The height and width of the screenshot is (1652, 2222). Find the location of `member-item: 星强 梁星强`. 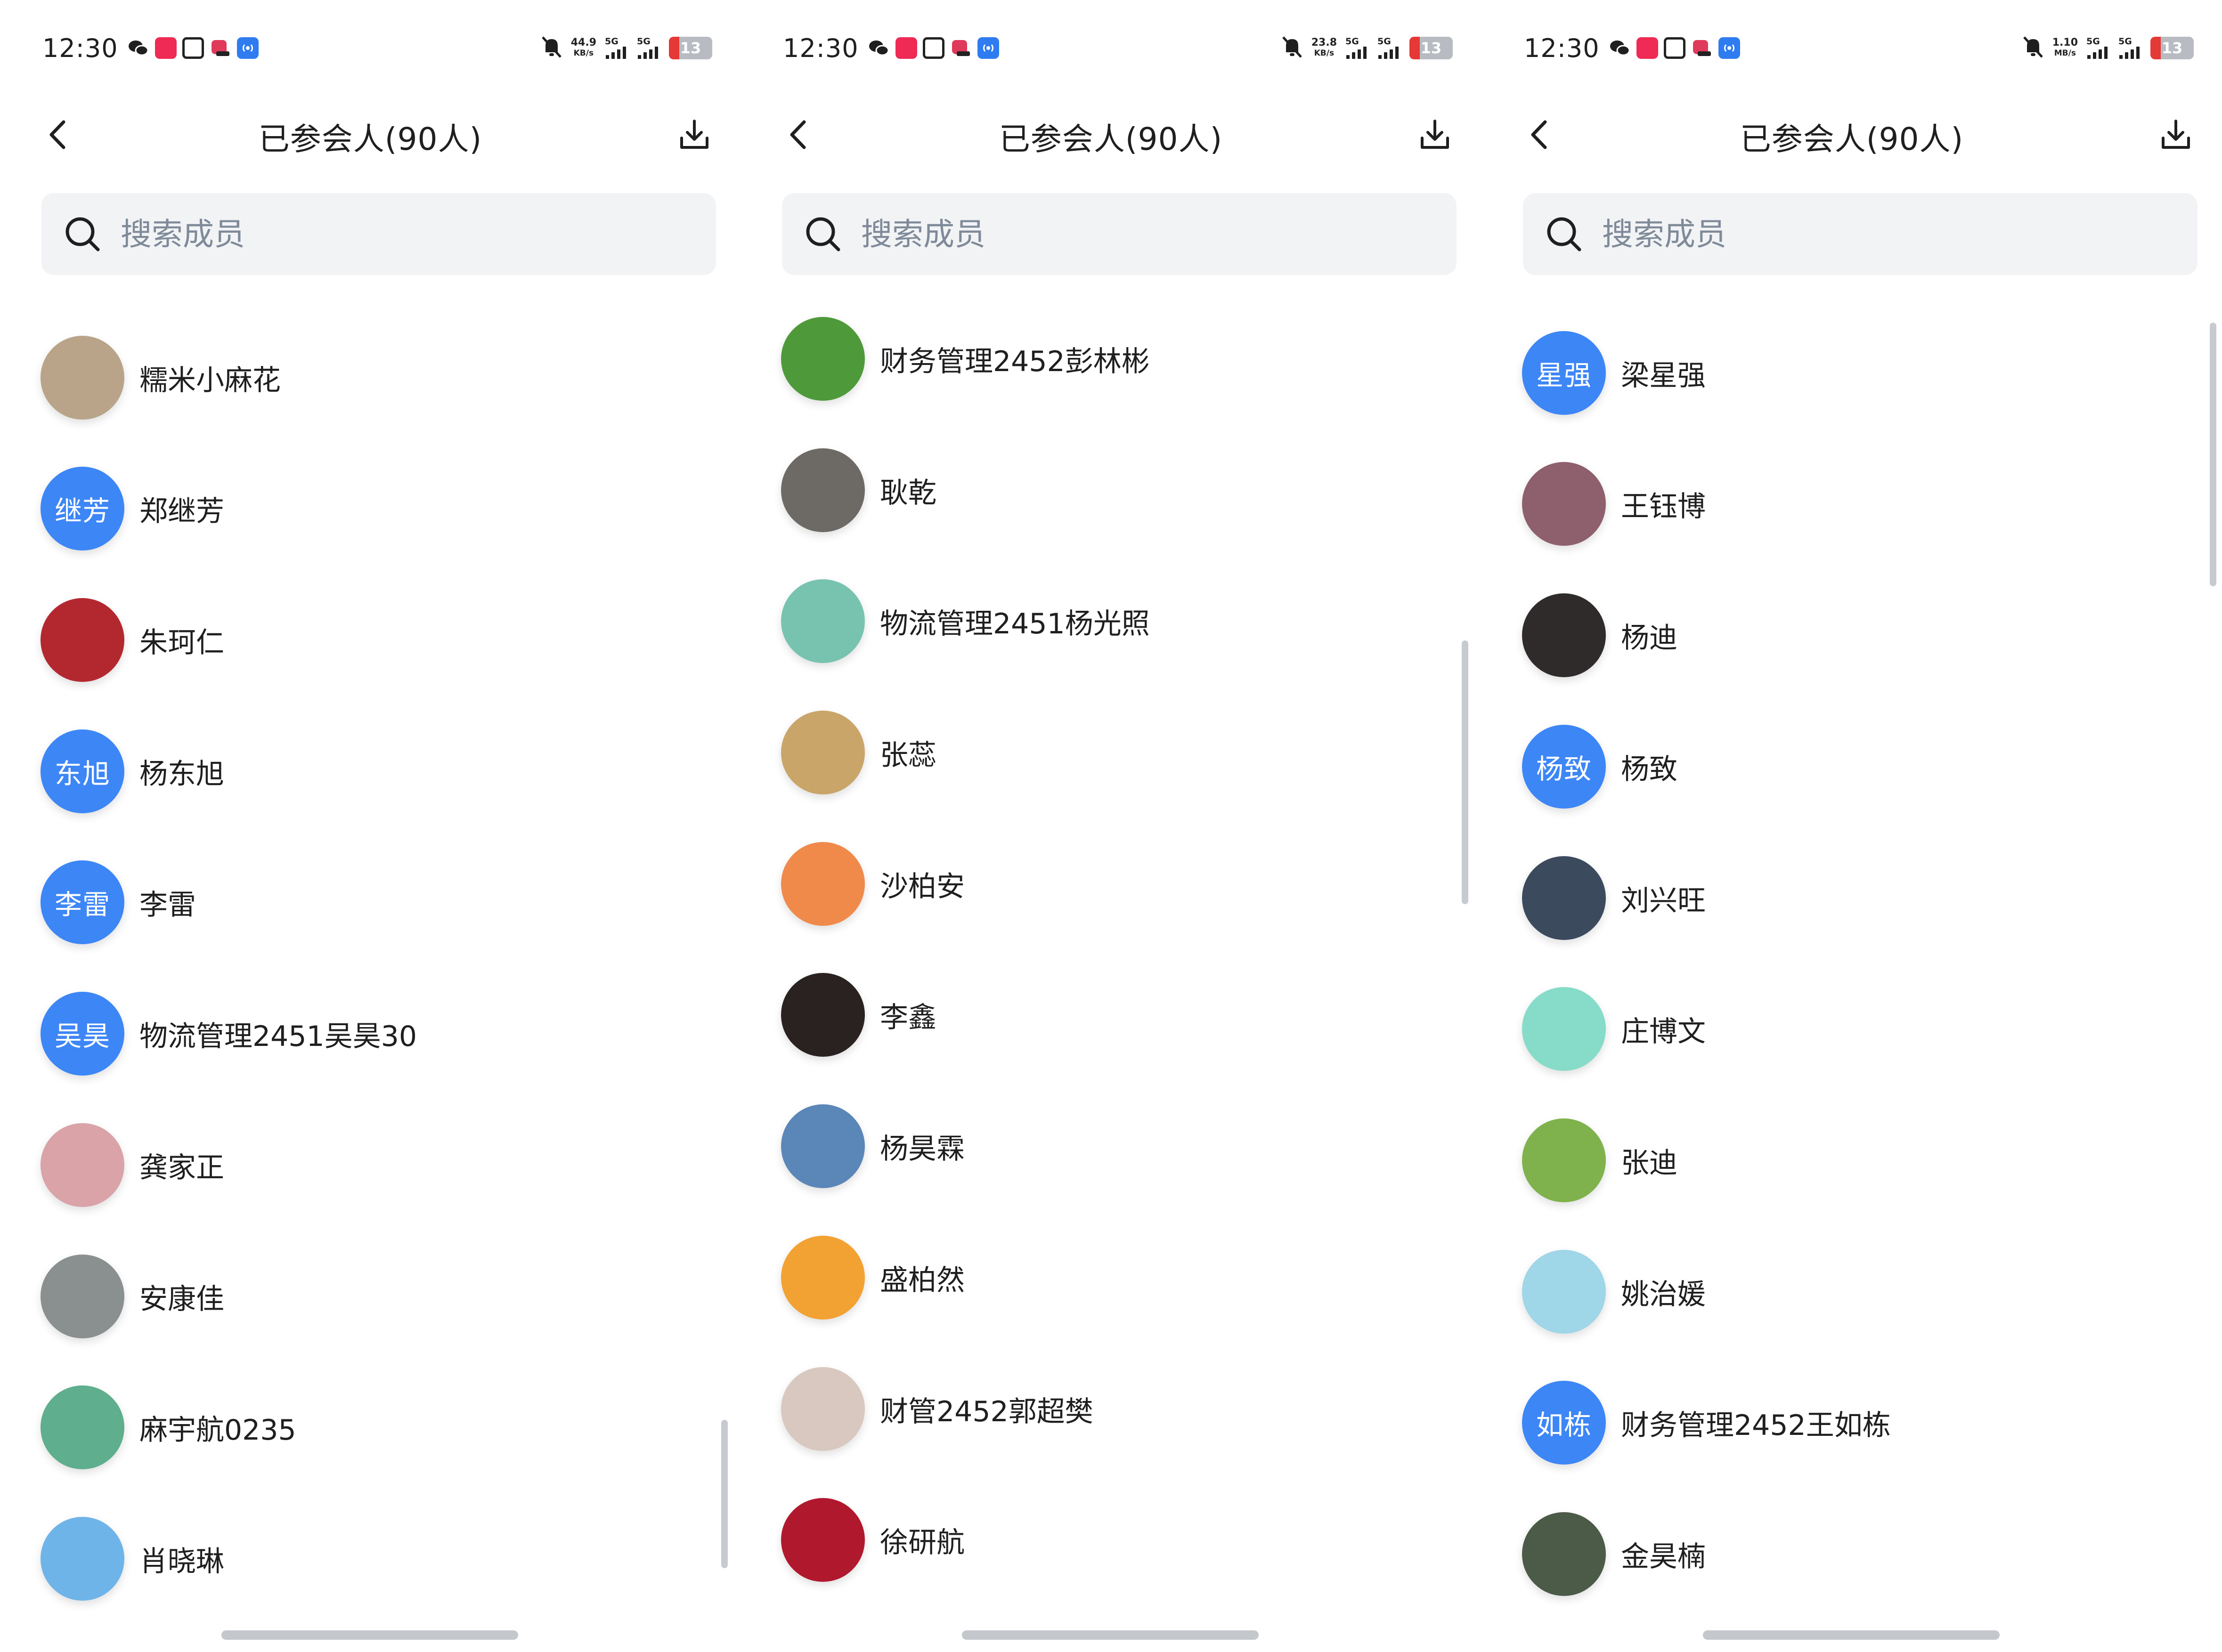

member-item: 星强 梁星强 is located at coordinates (1614, 373).